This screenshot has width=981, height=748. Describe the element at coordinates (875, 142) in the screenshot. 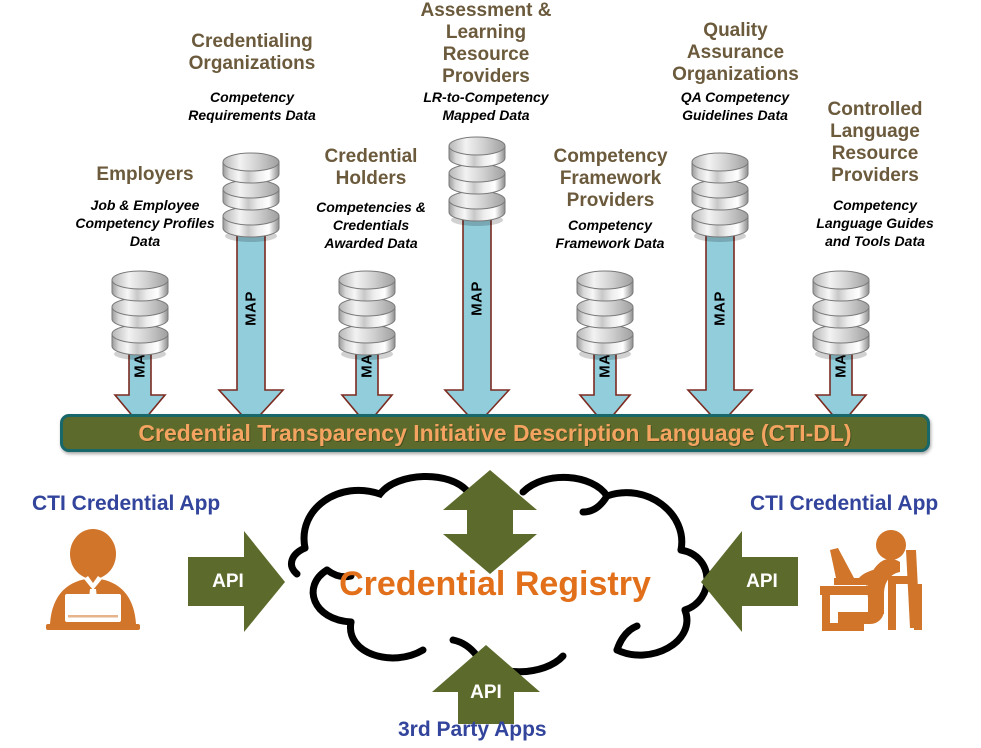

I see `provider-title-controlled-language-resource-providers: Controlled Language Resource Providers` at that location.